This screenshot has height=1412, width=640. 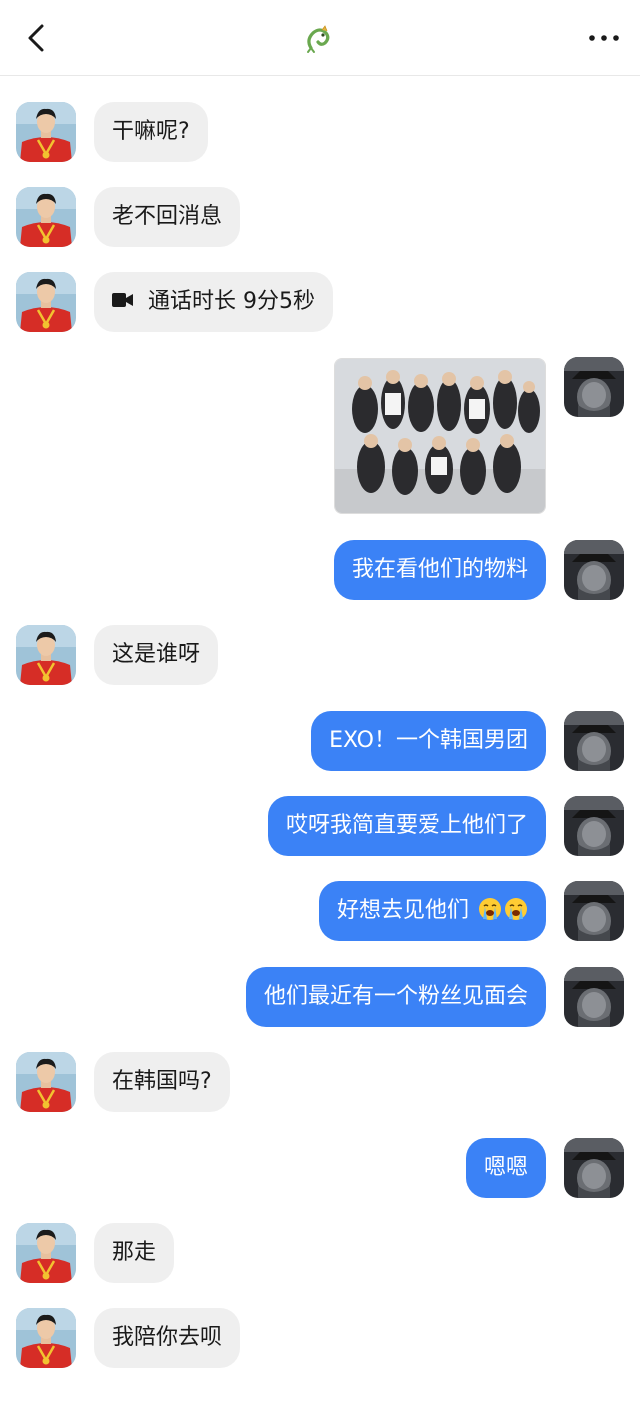 I want to click on video-call-record-bubble: 通话时长 9分5秒, so click(x=213, y=302).